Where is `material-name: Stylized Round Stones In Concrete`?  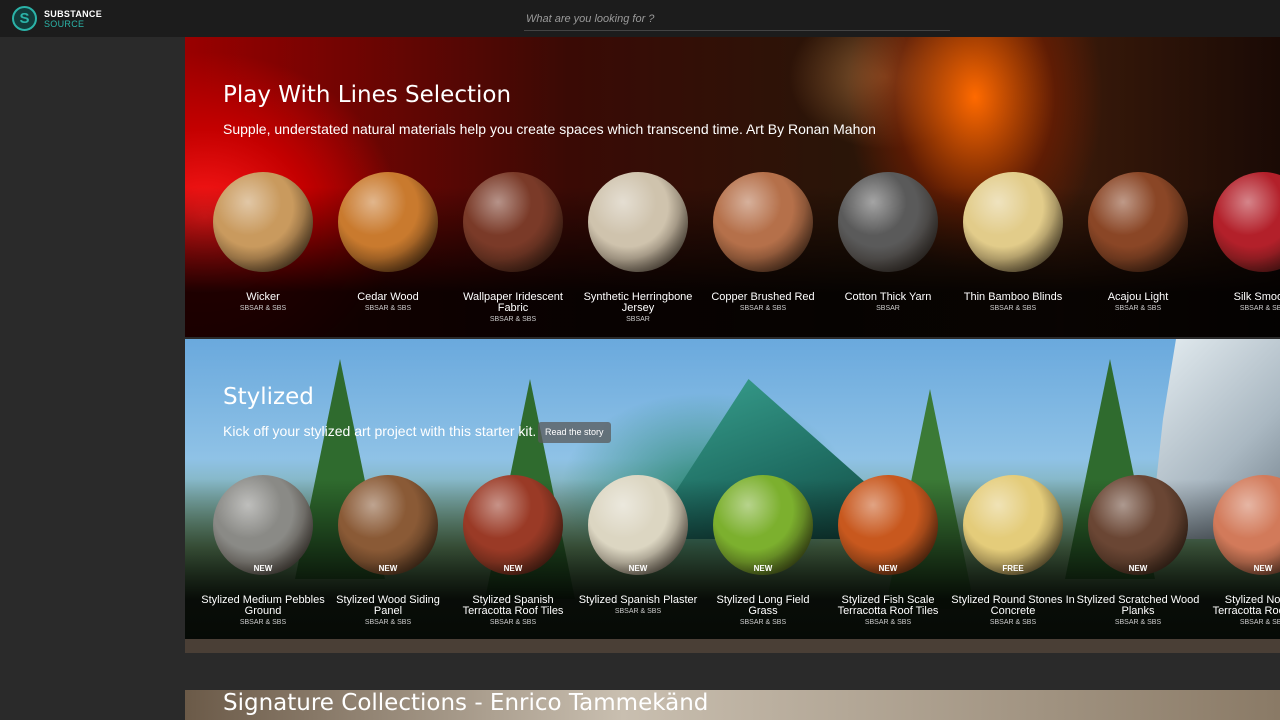 material-name: Stylized Round Stones In Concrete is located at coordinates (1013, 606).